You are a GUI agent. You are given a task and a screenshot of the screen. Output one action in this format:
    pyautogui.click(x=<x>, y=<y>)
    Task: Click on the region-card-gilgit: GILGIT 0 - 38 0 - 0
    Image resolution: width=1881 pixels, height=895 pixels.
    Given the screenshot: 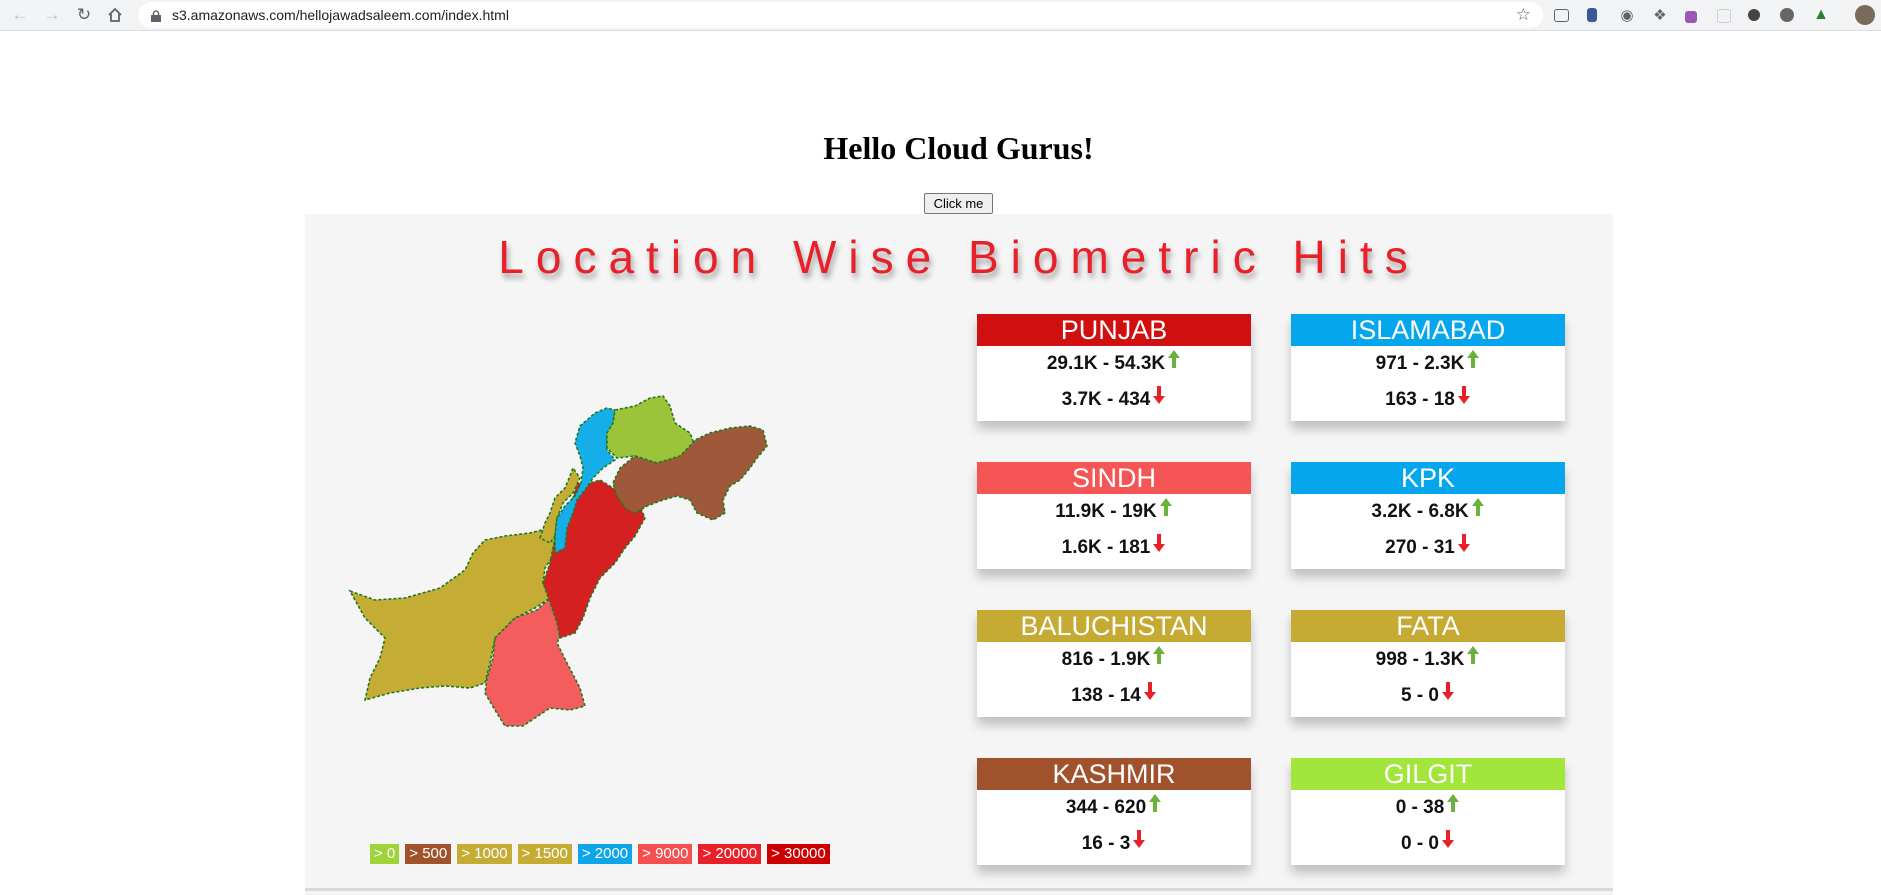 What is the action you would take?
    pyautogui.click(x=1428, y=811)
    